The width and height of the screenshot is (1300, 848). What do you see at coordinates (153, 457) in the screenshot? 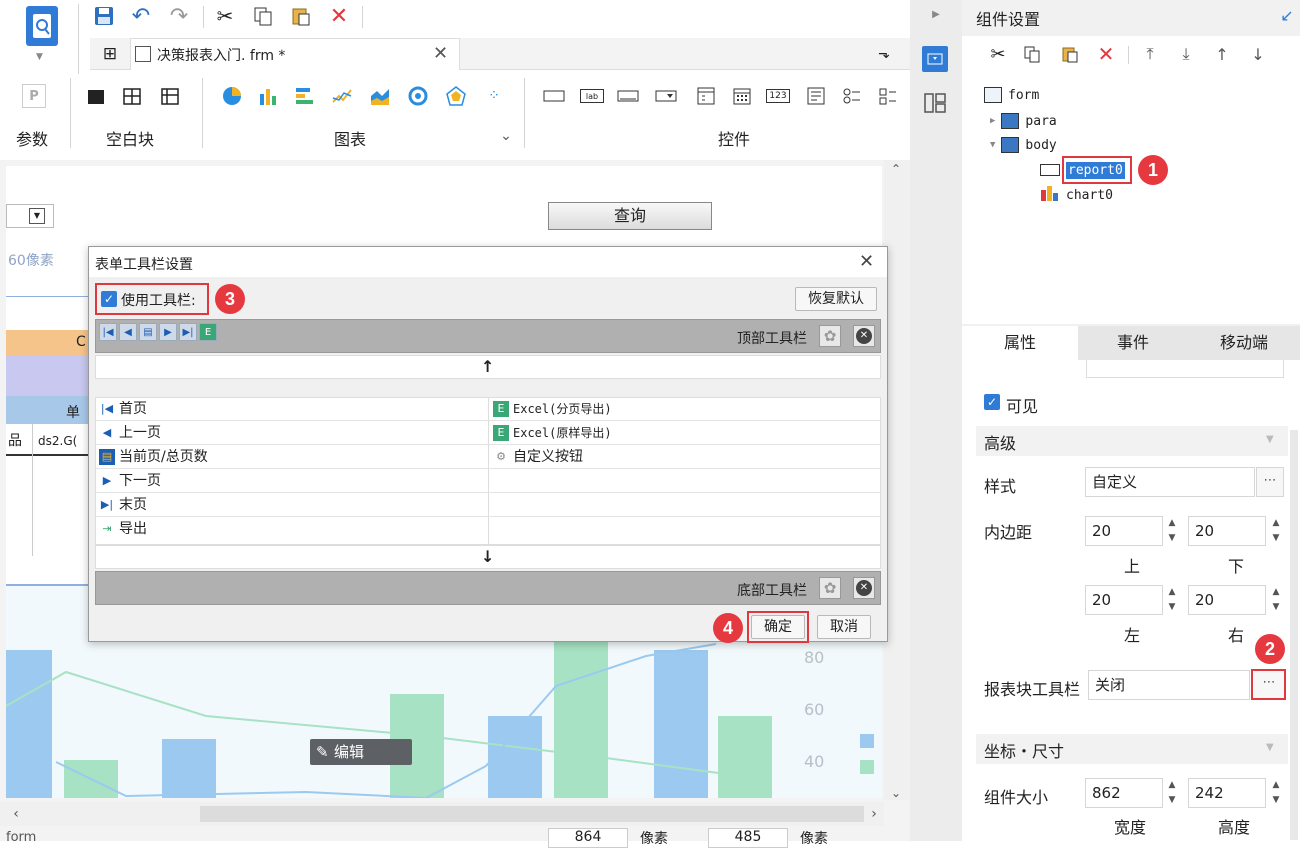
I see `list-item: ▤ 当前页/总页数` at bounding box center [153, 457].